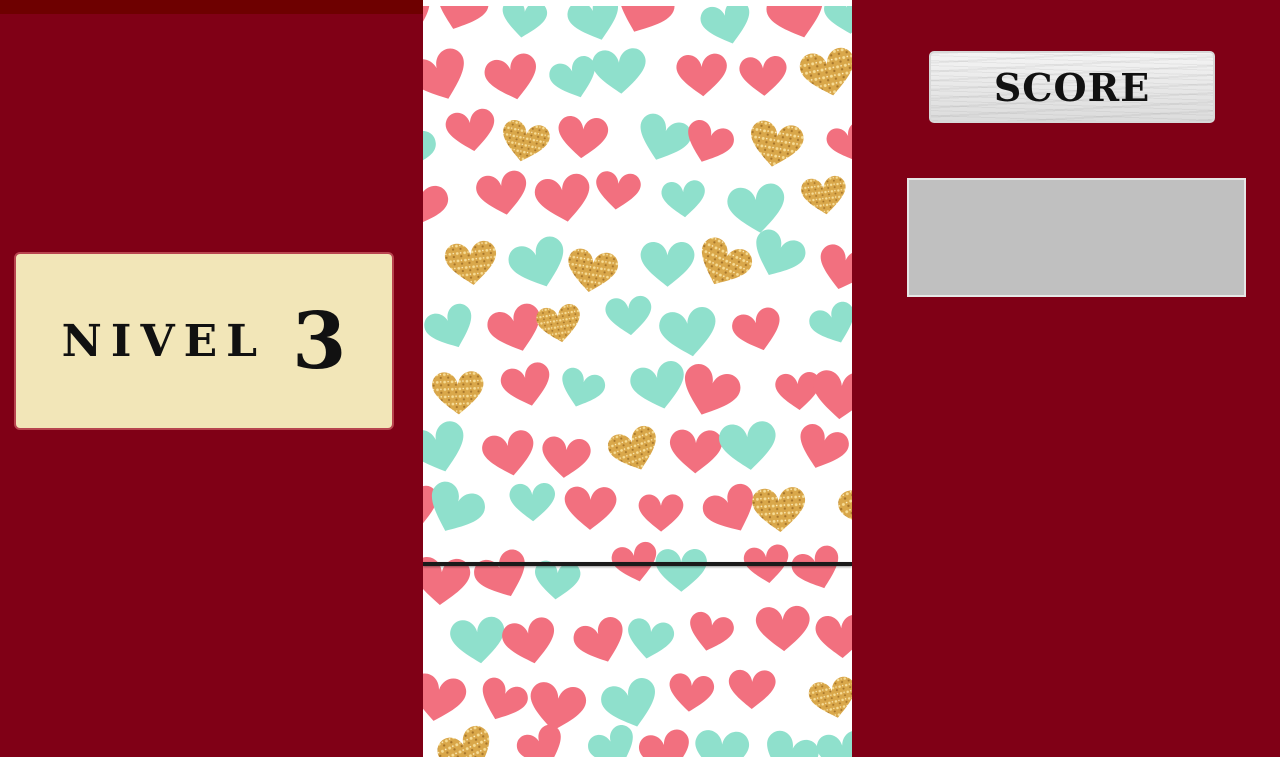 This screenshot has width=1280, height=757. What do you see at coordinates (164, 341) in the screenshot?
I see `level-label: NIVEL` at bounding box center [164, 341].